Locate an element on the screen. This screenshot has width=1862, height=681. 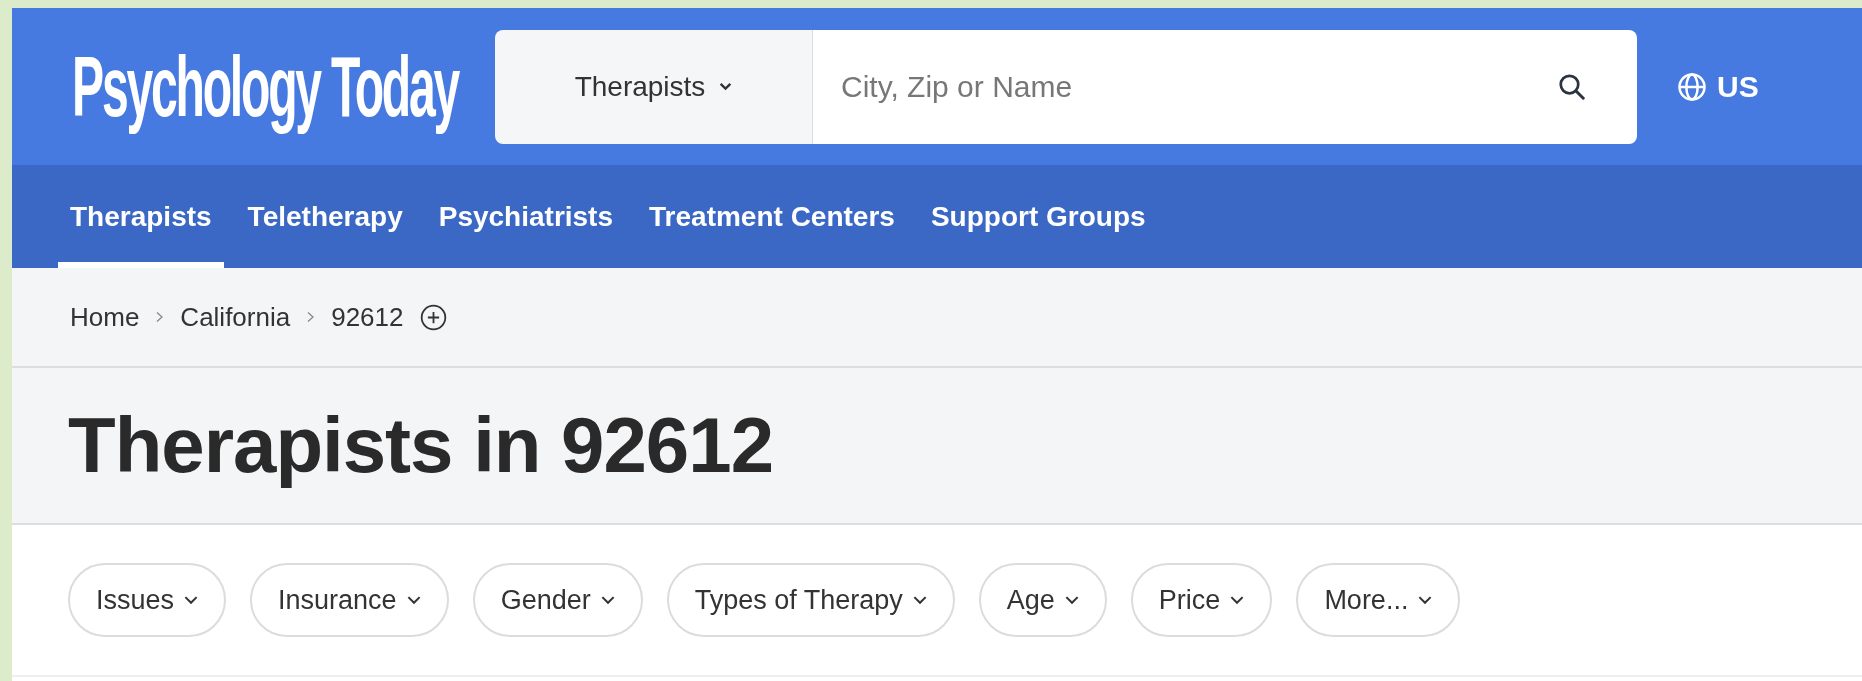
nav-tab: Treatment Centers is located at coordinates (772, 216).